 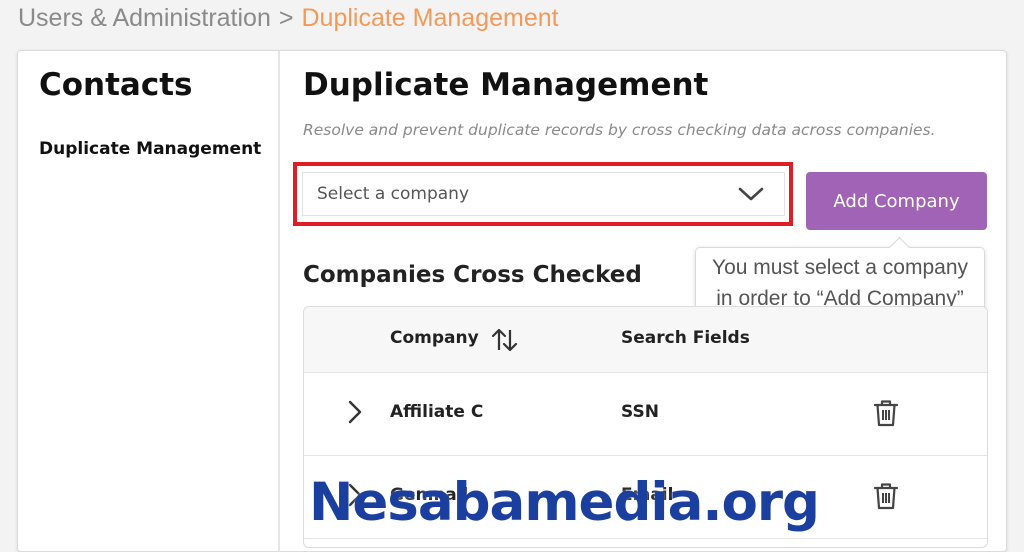 What do you see at coordinates (116, 85) in the screenshot?
I see `sidebar-title: Contacts` at bounding box center [116, 85].